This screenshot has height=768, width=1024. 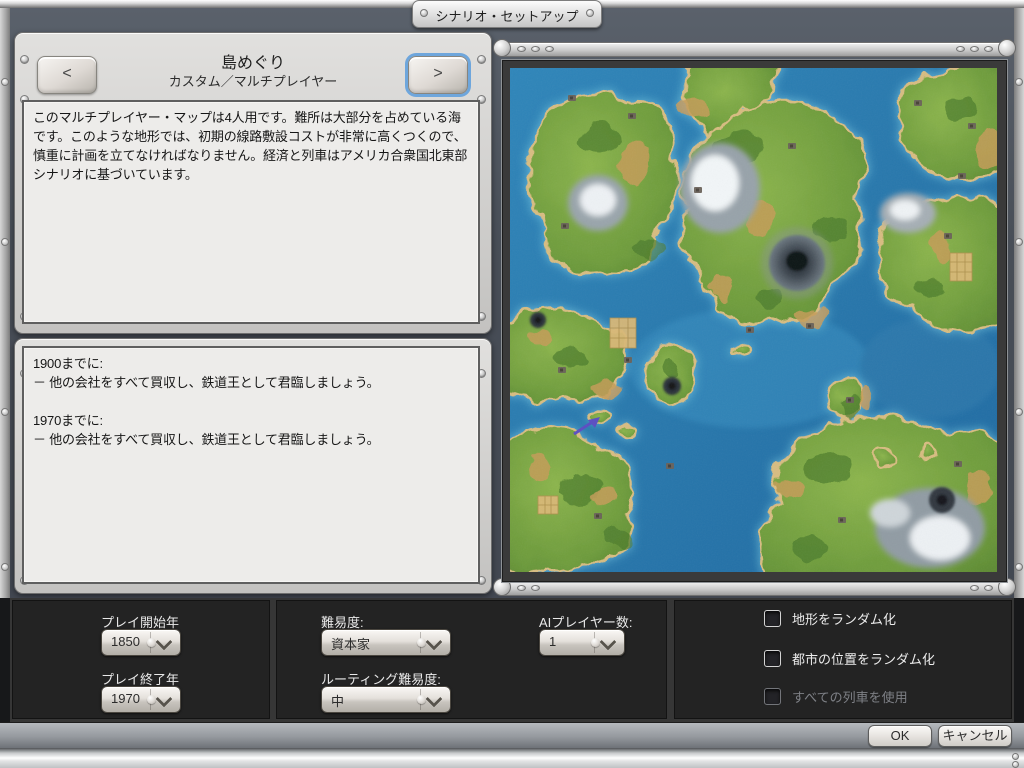 I want to click on use-all-trains-checkbox, so click(x=772, y=696).